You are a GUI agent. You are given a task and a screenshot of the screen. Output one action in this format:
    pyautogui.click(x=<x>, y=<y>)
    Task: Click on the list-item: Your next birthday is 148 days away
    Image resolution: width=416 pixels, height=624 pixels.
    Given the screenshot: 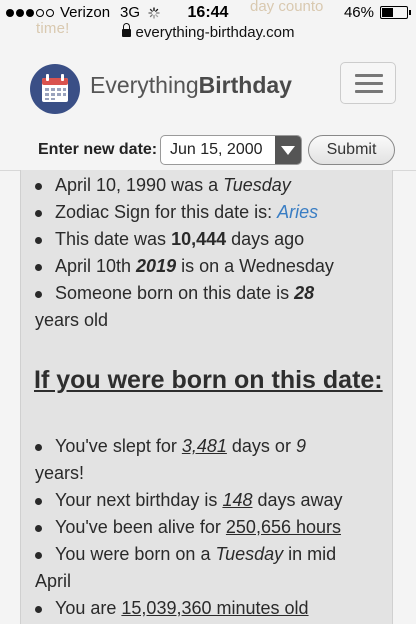 What is the action you would take?
    pyautogui.click(x=206, y=500)
    